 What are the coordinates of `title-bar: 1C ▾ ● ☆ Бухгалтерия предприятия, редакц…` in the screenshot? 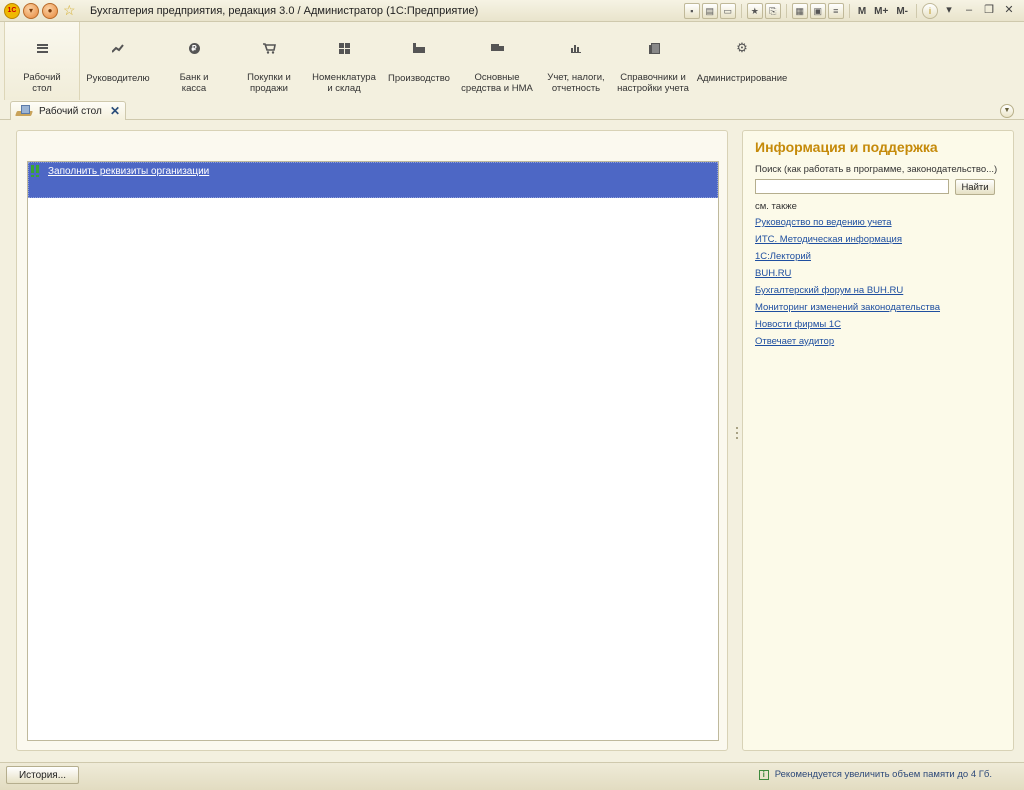 It's located at (512, 11).